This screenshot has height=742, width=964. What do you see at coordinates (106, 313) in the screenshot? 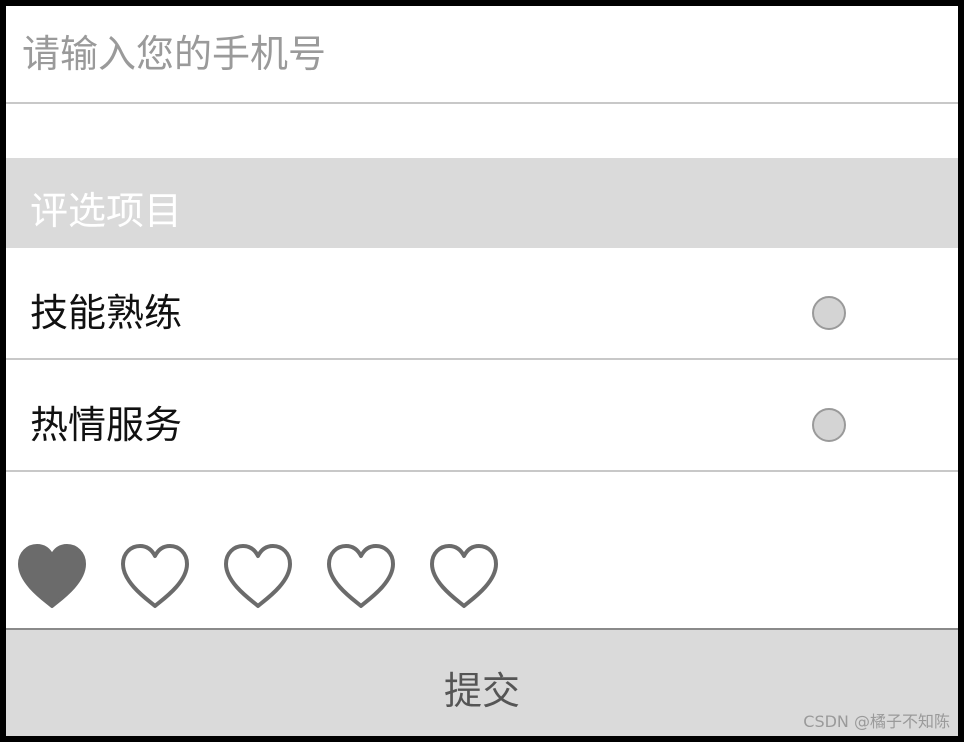
I see `option-label: 技能熟练` at bounding box center [106, 313].